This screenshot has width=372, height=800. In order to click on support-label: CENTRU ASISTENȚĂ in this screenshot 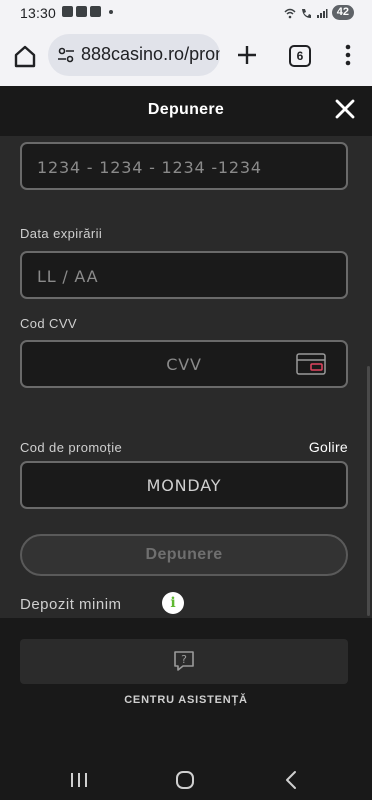, I will do `click(186, 700)`.